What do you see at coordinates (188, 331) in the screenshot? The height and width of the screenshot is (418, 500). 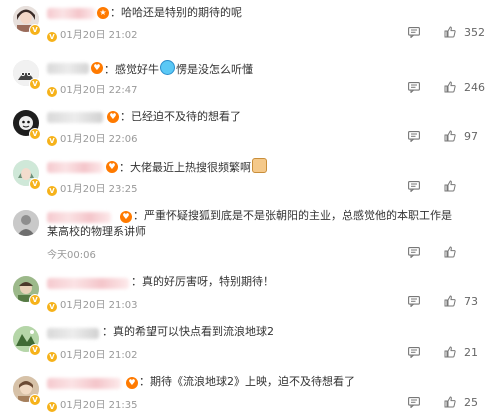 I see `comment-text: ：真的希望可以快点看到流浪地球2` at bounding box center [188, 331].